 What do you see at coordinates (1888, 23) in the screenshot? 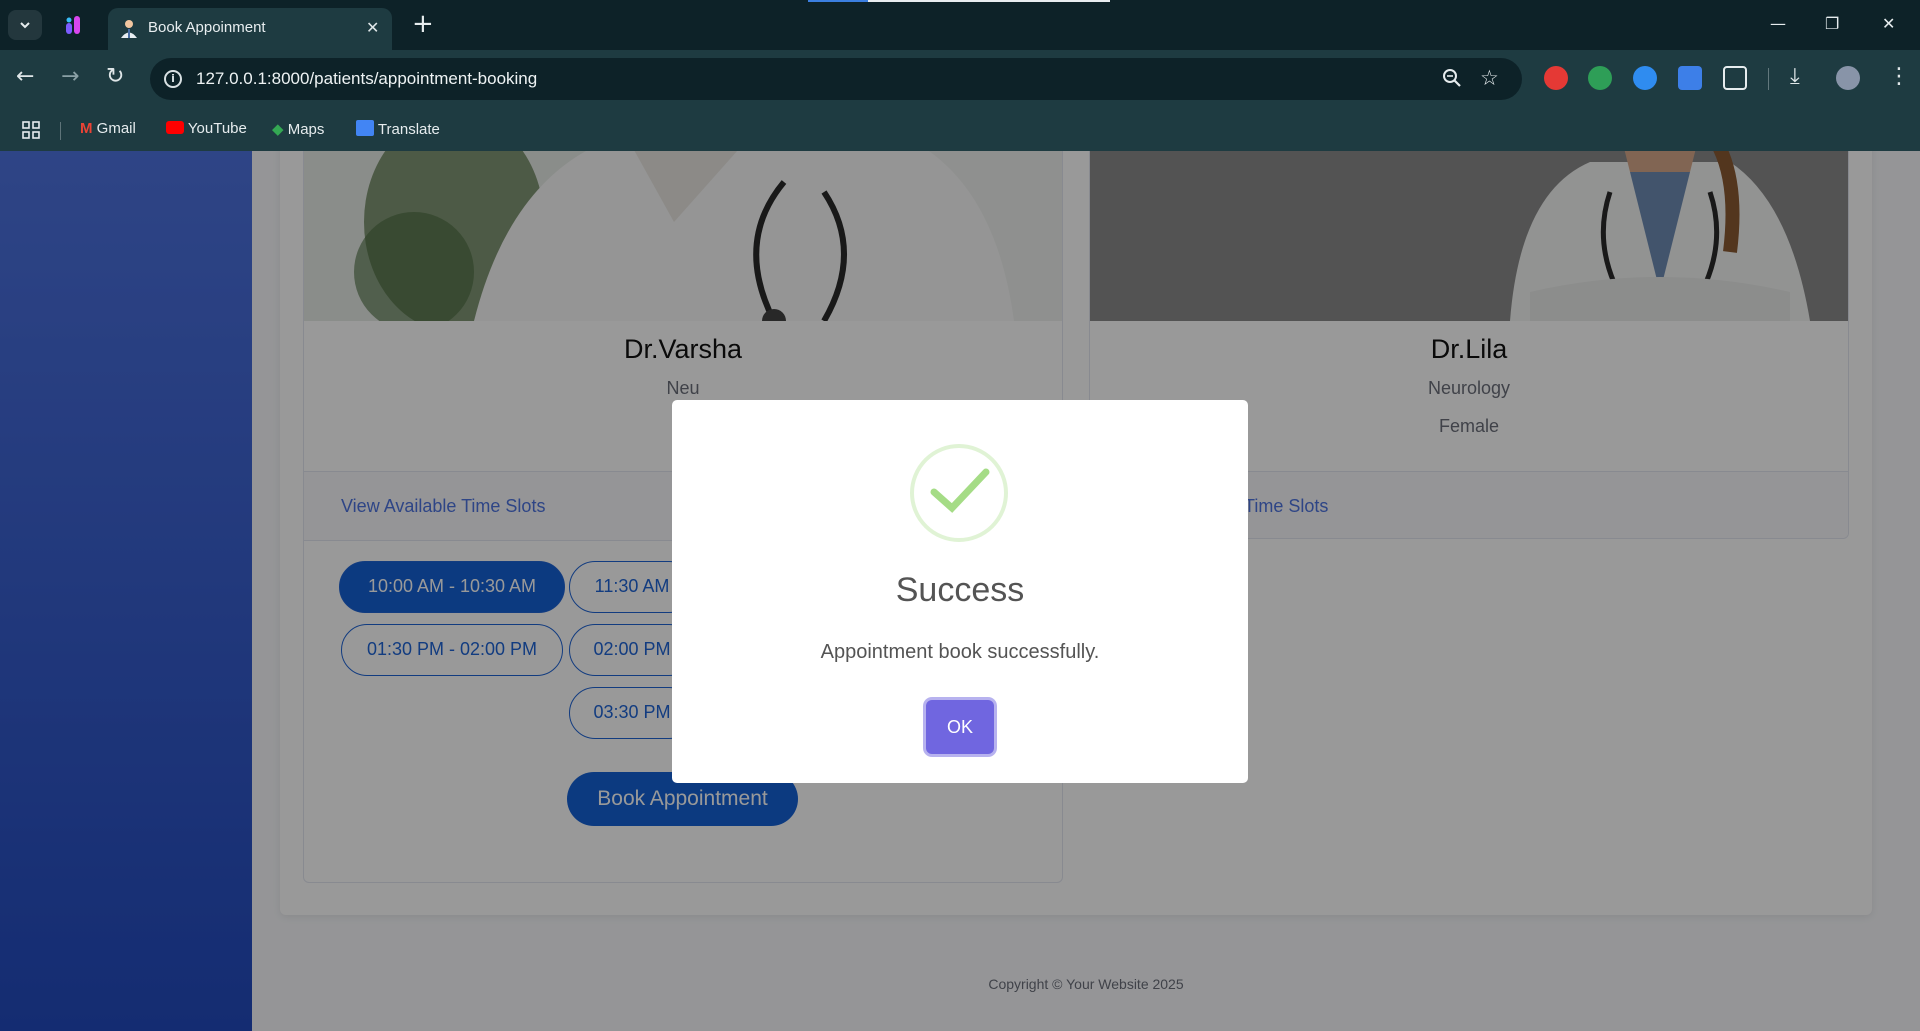
I see `close-window-icon: ✕` at bounding box center [1888, 23].